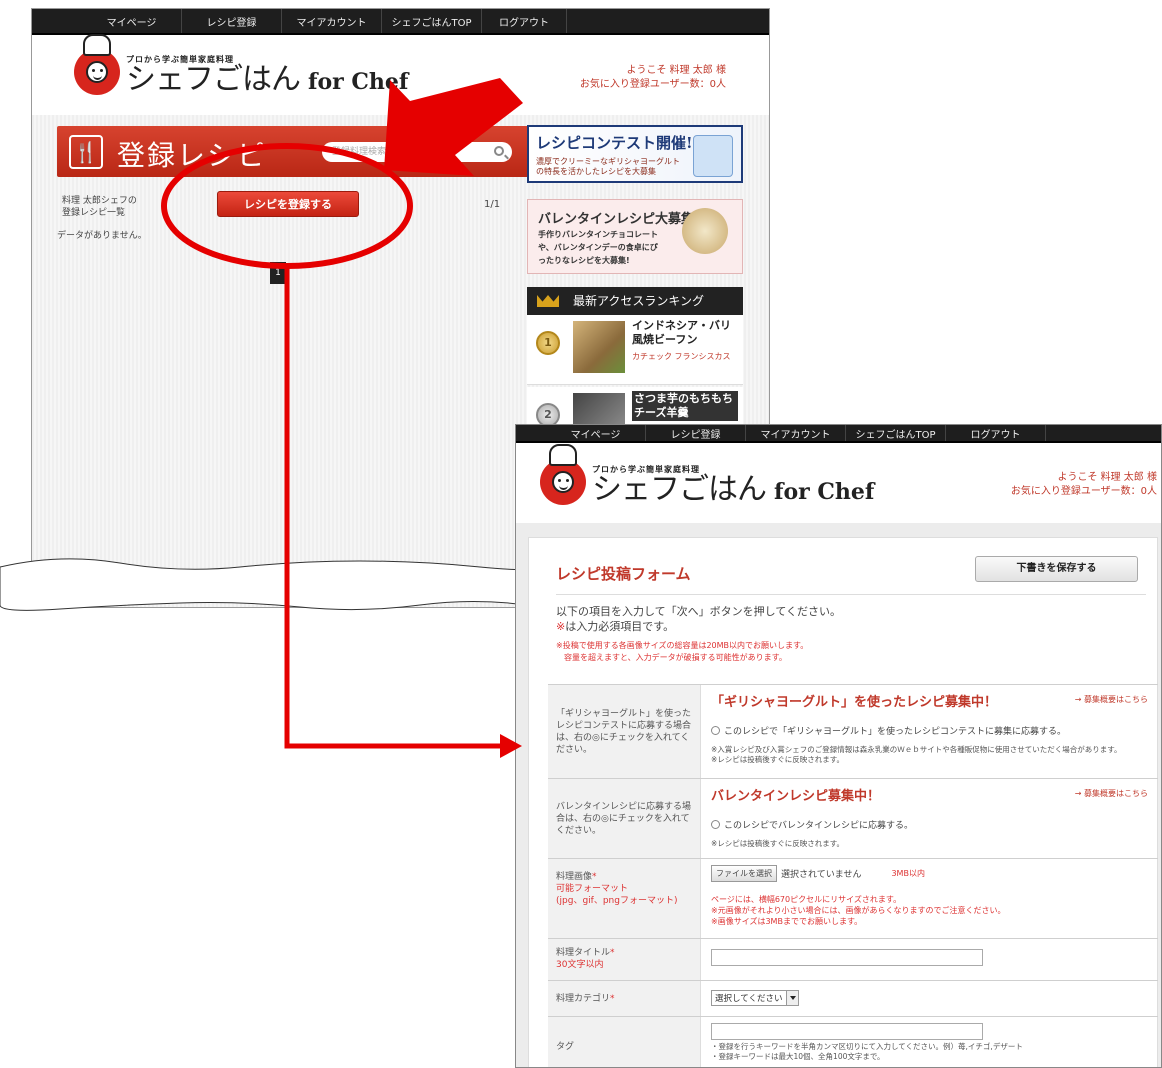 The width and height of the screenshot is (1162, 1068). Describe the element at coordinates (713, 156) in the screenshot. I see `yogurt-cup-icon` at that location.